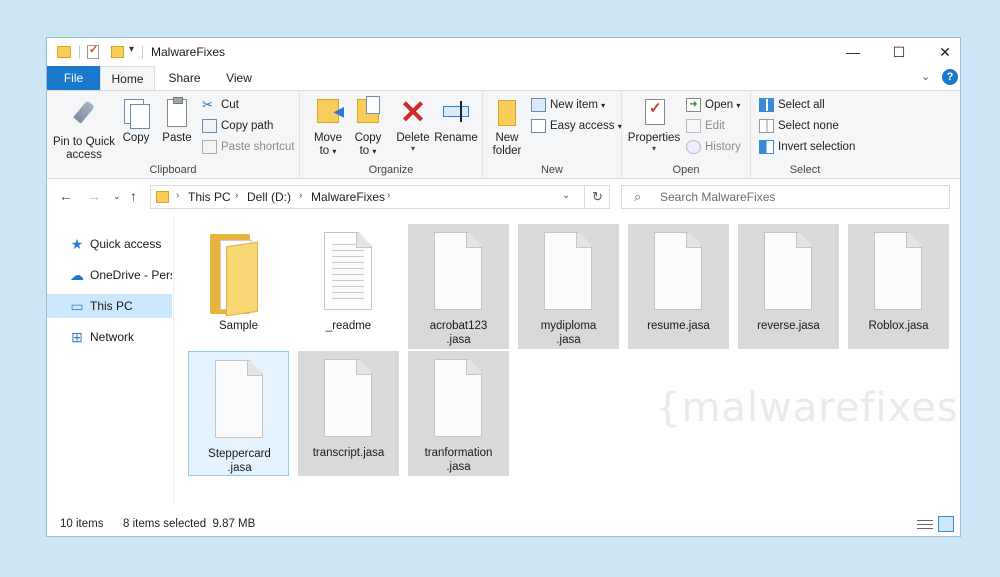  What do you see at coordinates (792, 105) in the screenshot?
I see `select-all-button: Select all` at bounding box center [792, 105].